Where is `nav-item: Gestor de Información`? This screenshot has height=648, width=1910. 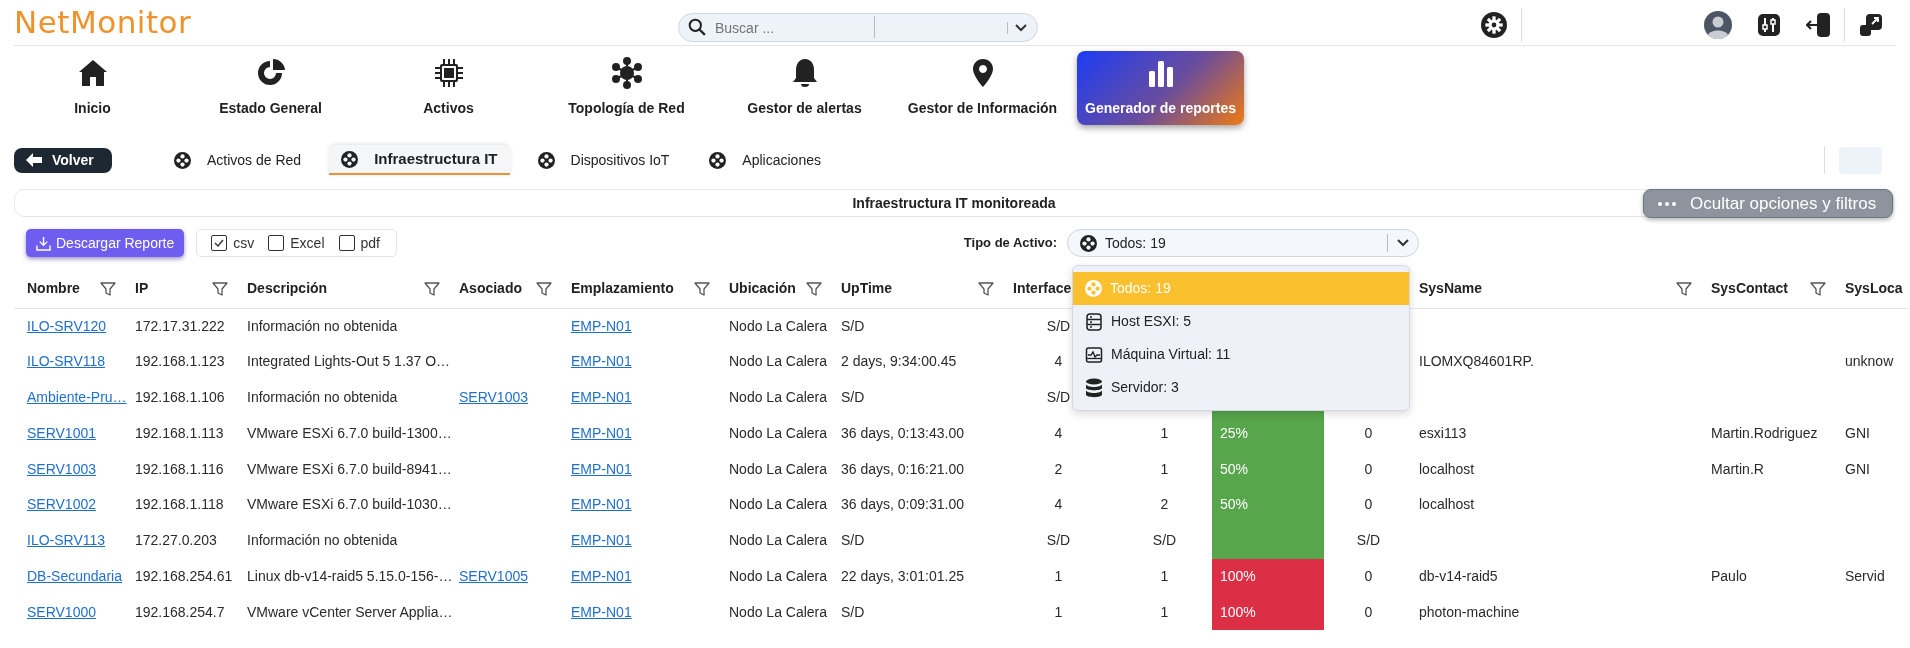
nav-item: Gestor de Información is located at coordinates (982, 88).